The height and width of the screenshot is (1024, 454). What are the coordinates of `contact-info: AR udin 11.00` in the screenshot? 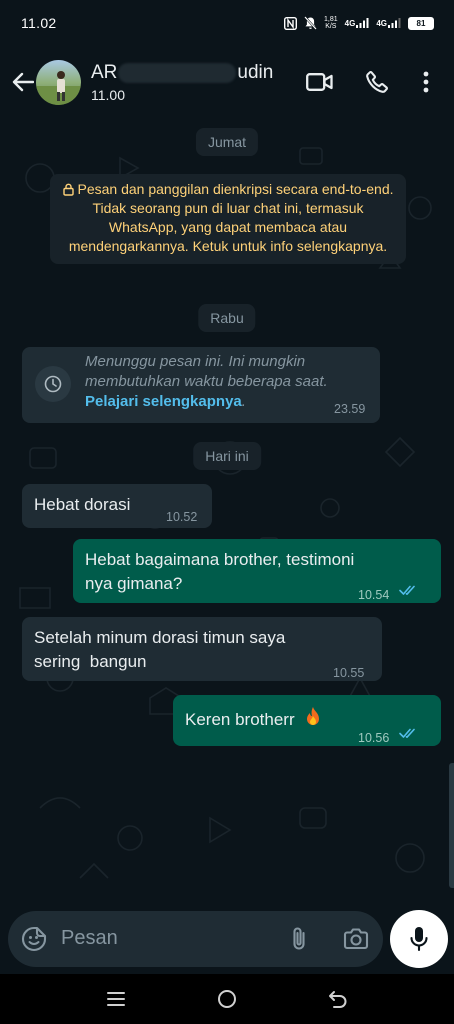 It's located at (182, 82).